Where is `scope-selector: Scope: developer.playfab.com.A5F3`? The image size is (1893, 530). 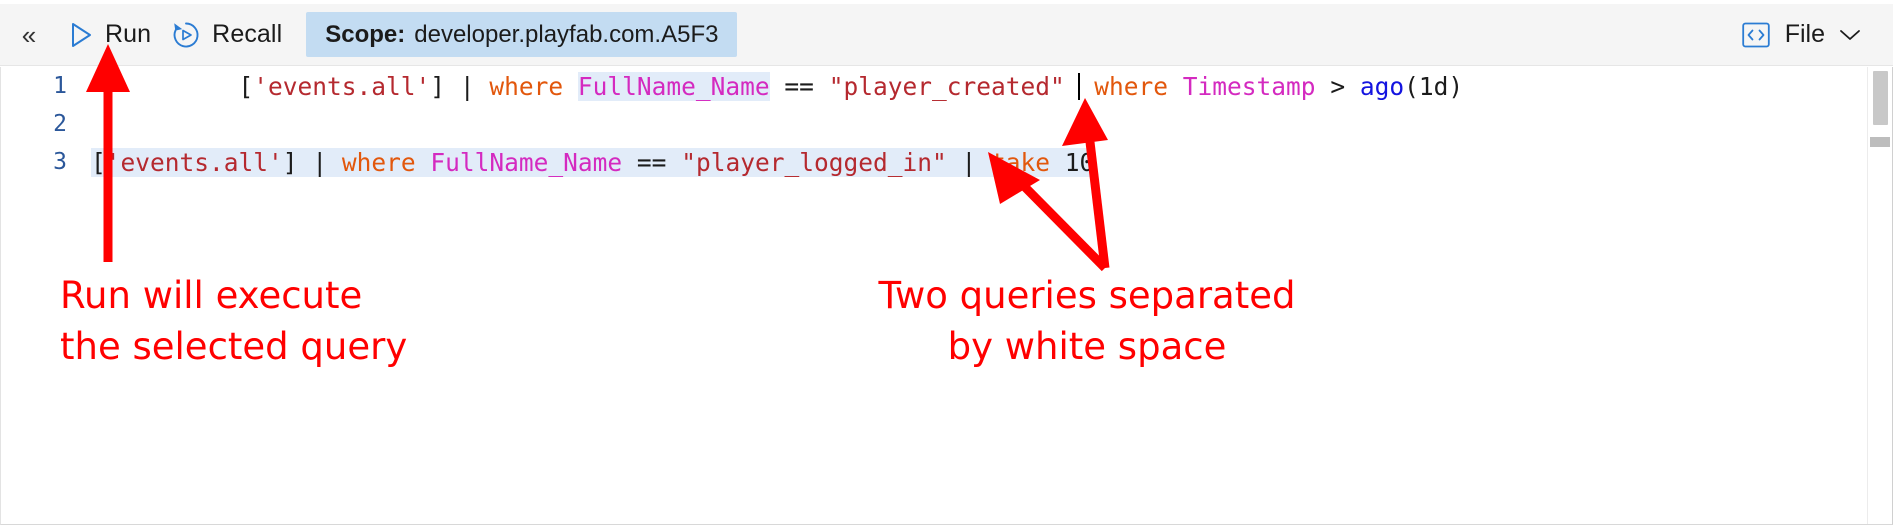
scope-selector: Scope: developer.playfab.com.A5F3 is located at coordinates (522, 34).